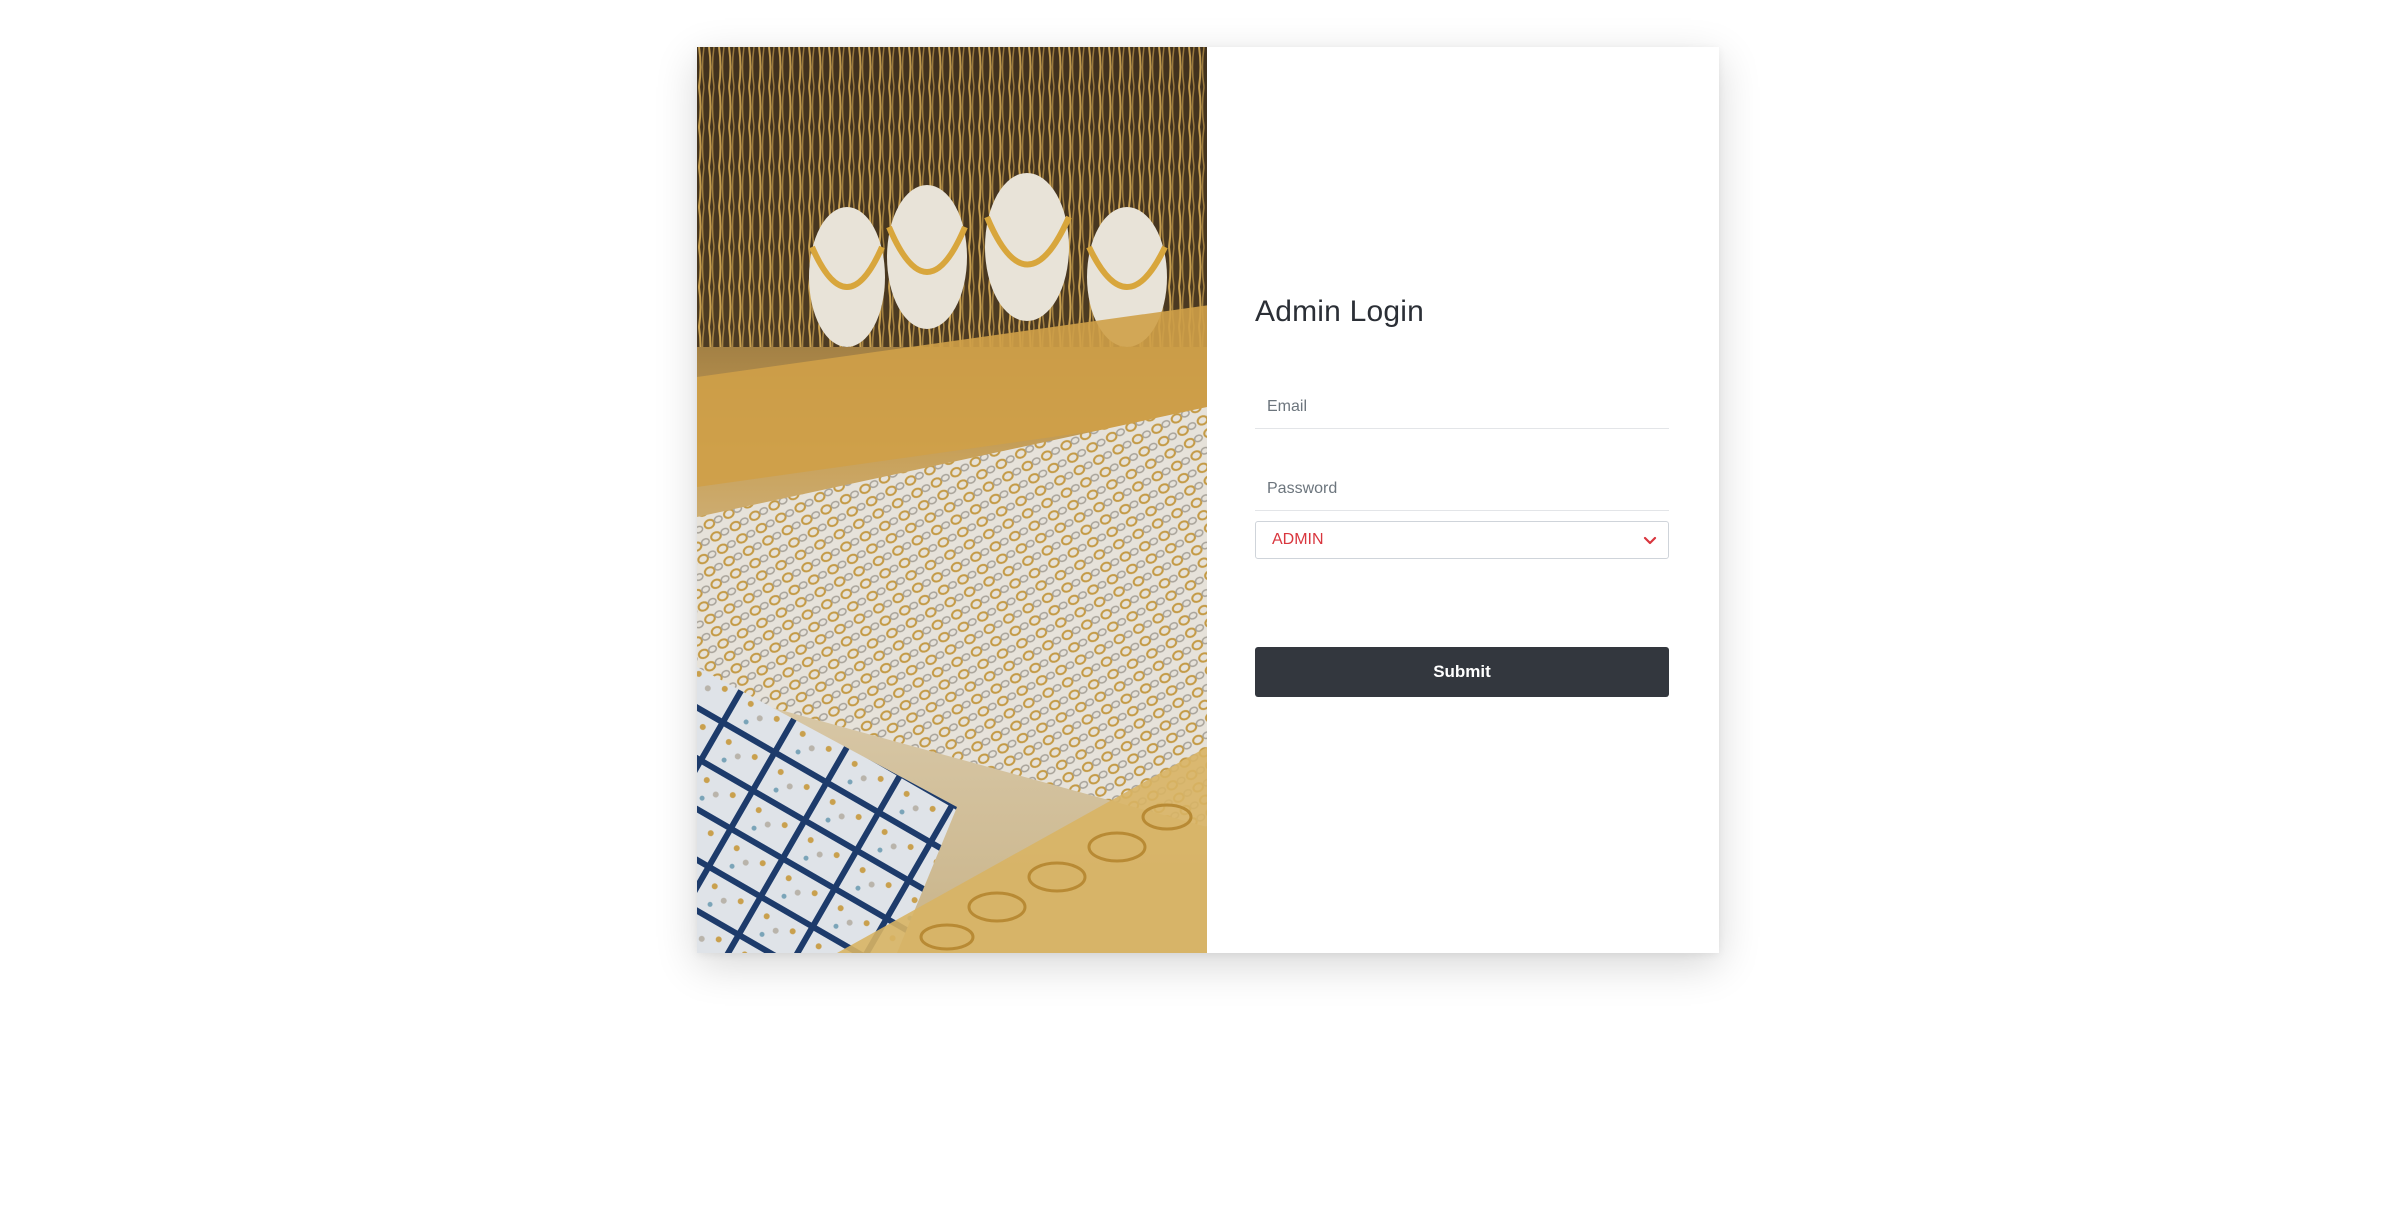  What do you see at coordinates (1650, 540) in the screenshot?
I see `chevron-down-icon` at bounding box center [1650, 540].